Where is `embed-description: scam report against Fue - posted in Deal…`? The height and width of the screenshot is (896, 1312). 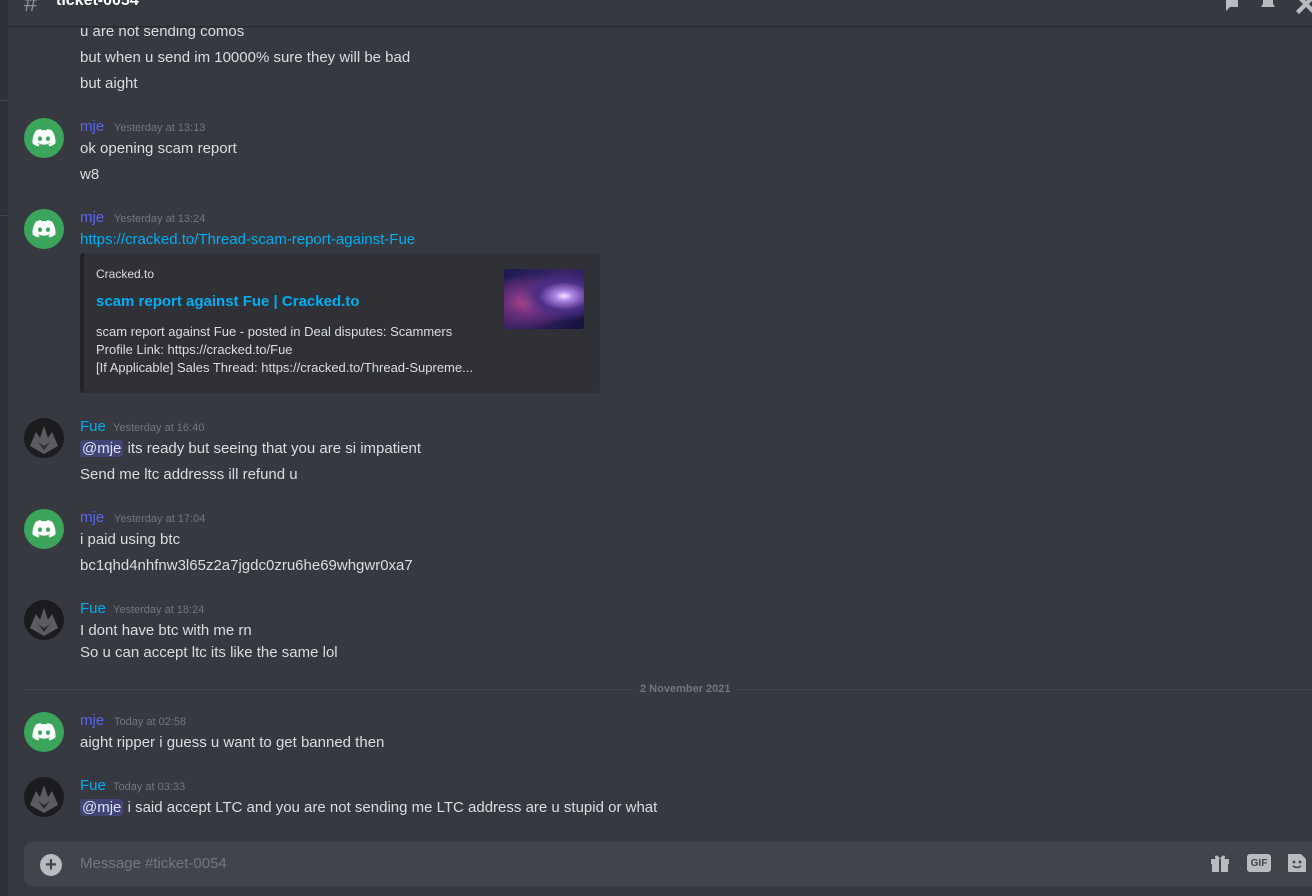 embed-description: scam report against Fue - posted in Deal… is located at coordinates (274, 331).